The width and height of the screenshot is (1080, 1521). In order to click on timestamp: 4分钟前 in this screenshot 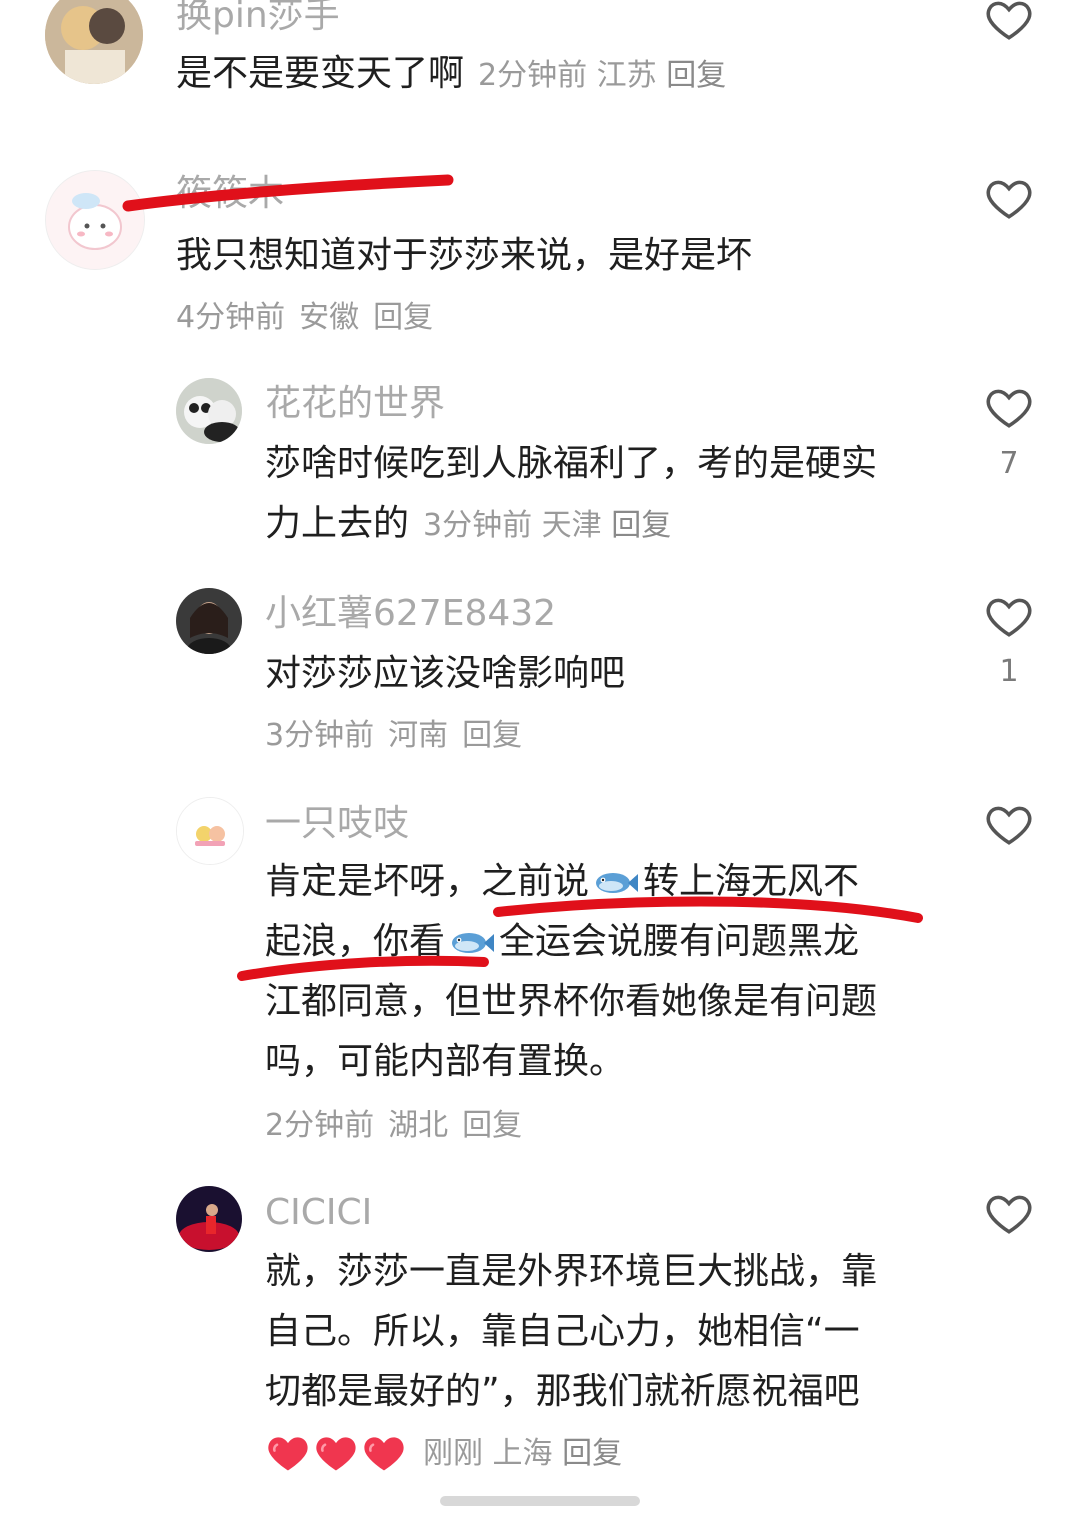, I will do `click(231, 317)`.